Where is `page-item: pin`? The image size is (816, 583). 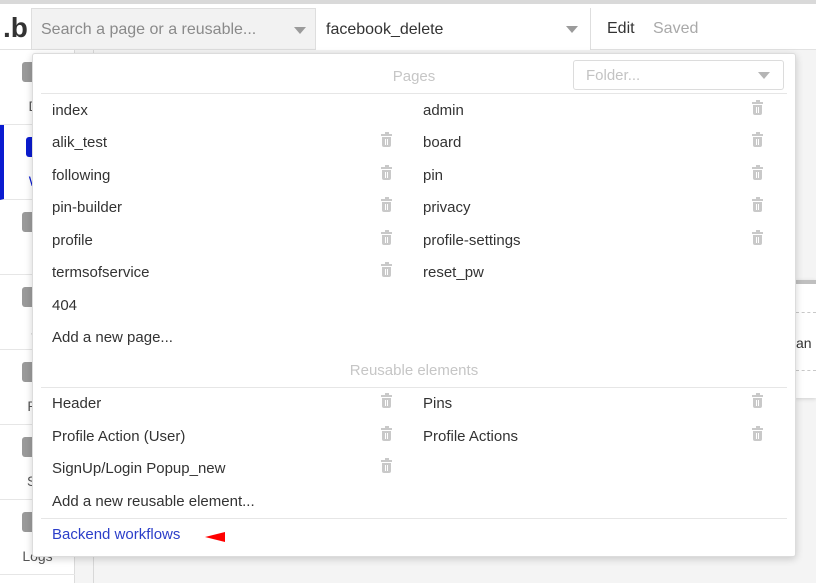 page-item: pin is located at coordinates (595, 176).